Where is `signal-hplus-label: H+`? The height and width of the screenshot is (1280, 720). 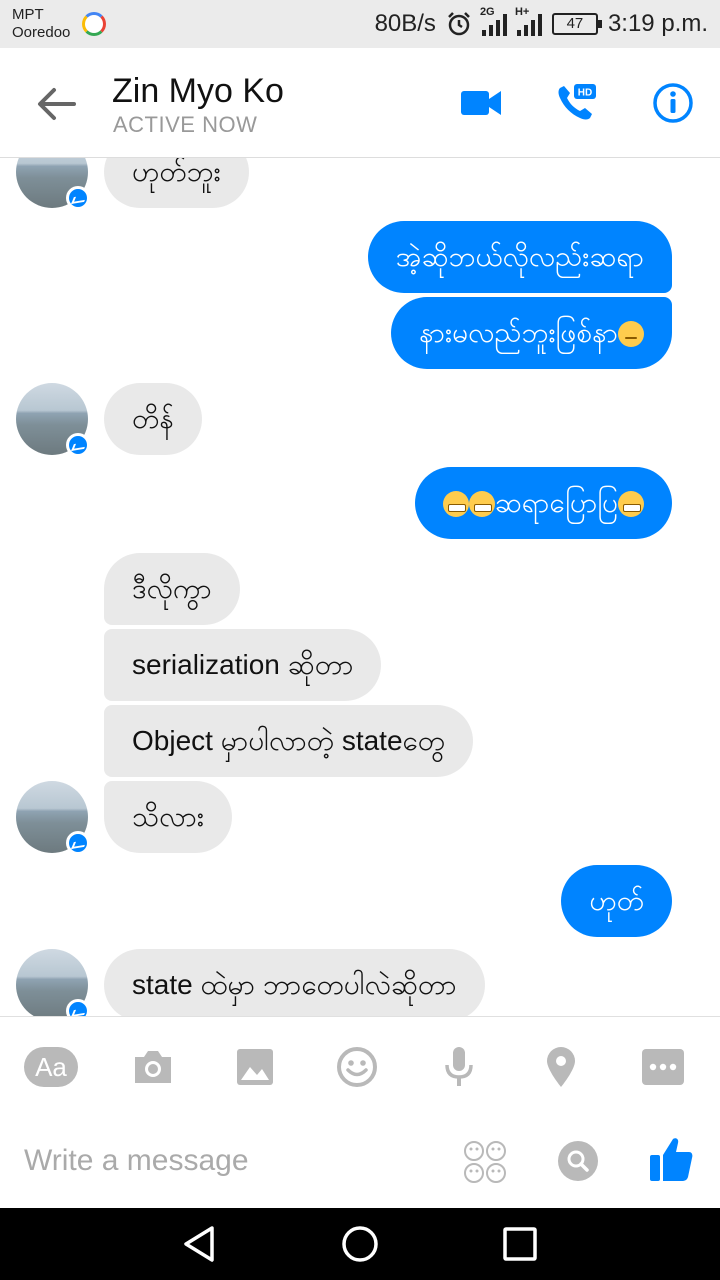
signal-hplus-label: H+ is located at coordinates (522, 12).